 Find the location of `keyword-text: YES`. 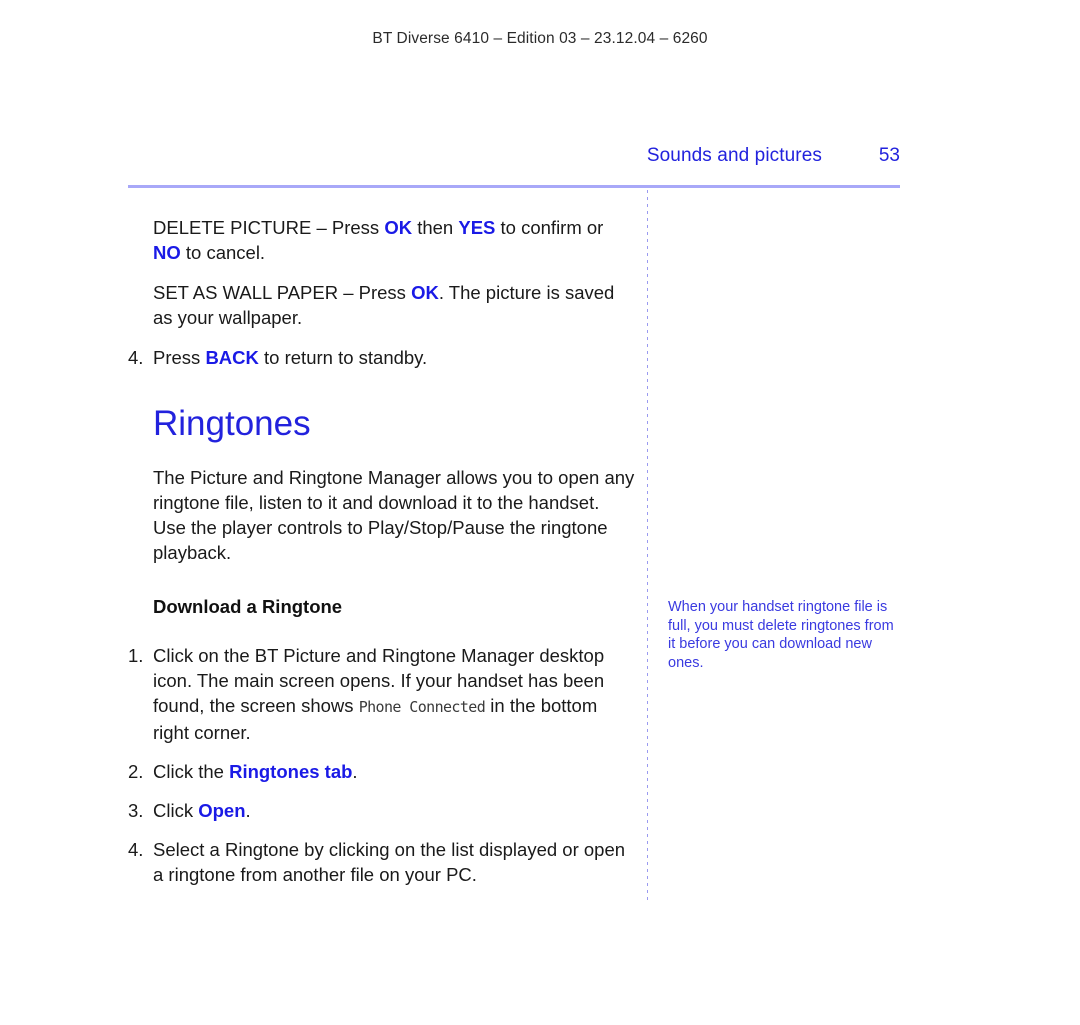

keyword-text: YES is located at coordinates (477, 227).